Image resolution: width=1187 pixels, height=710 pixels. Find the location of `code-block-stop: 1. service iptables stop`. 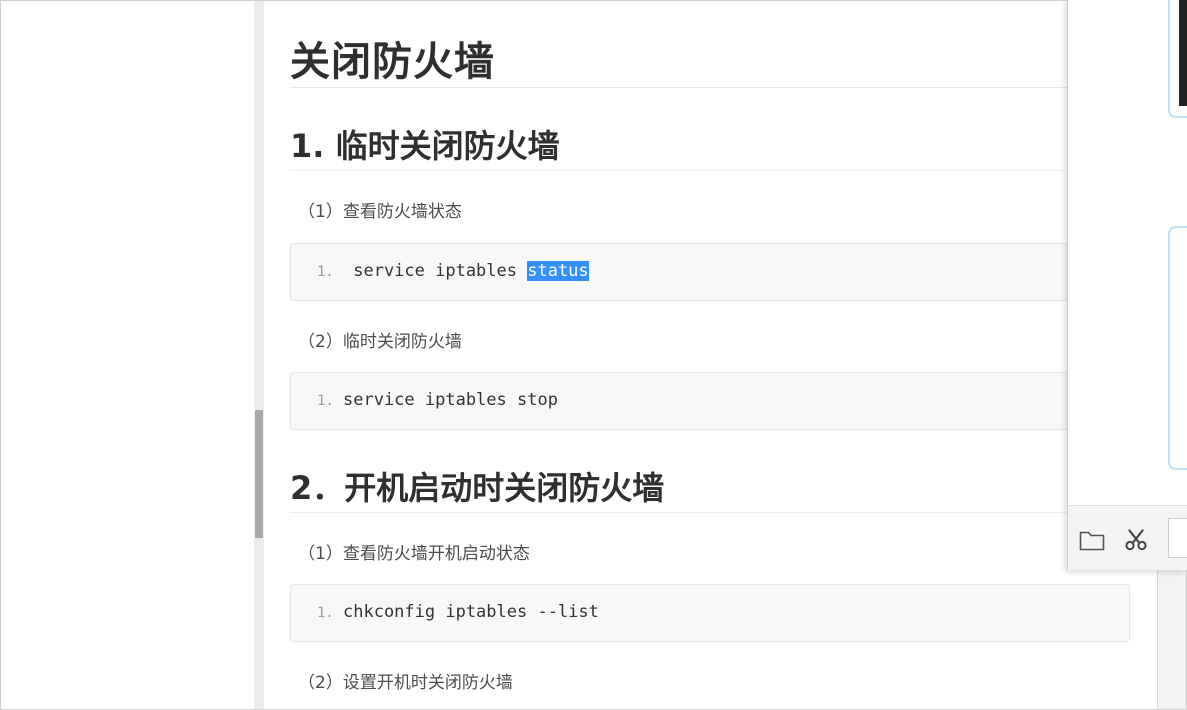

code-block-stop: 1. service iptables stop is located at coordinates (710, 401).